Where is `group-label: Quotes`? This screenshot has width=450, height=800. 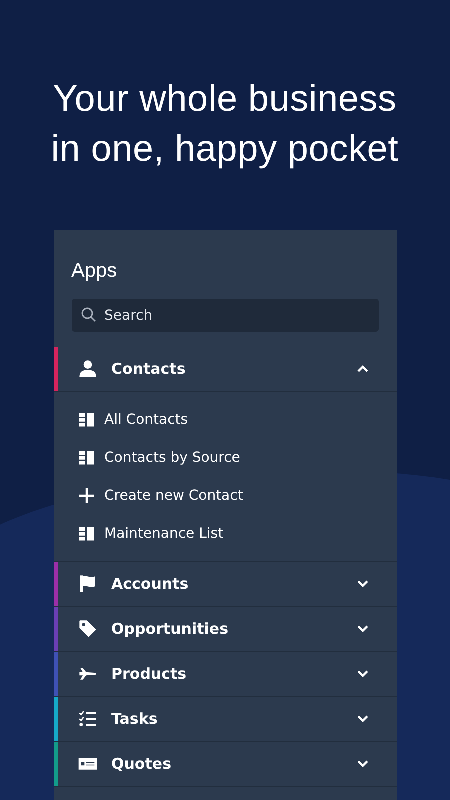
group-label: Quotes is located at coordinates (142, 764).